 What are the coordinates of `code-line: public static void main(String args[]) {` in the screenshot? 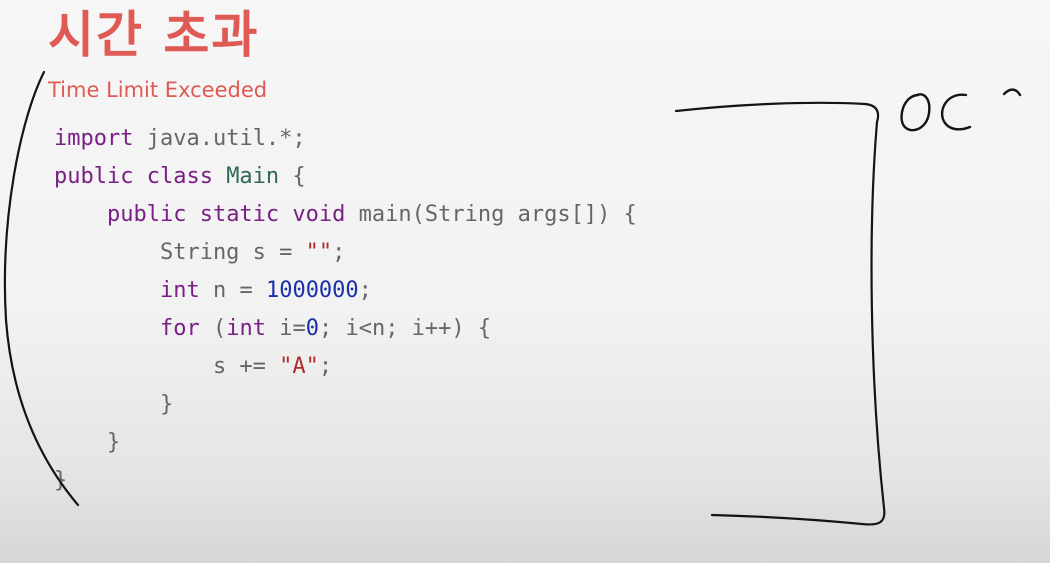 It's located at (345, 215).